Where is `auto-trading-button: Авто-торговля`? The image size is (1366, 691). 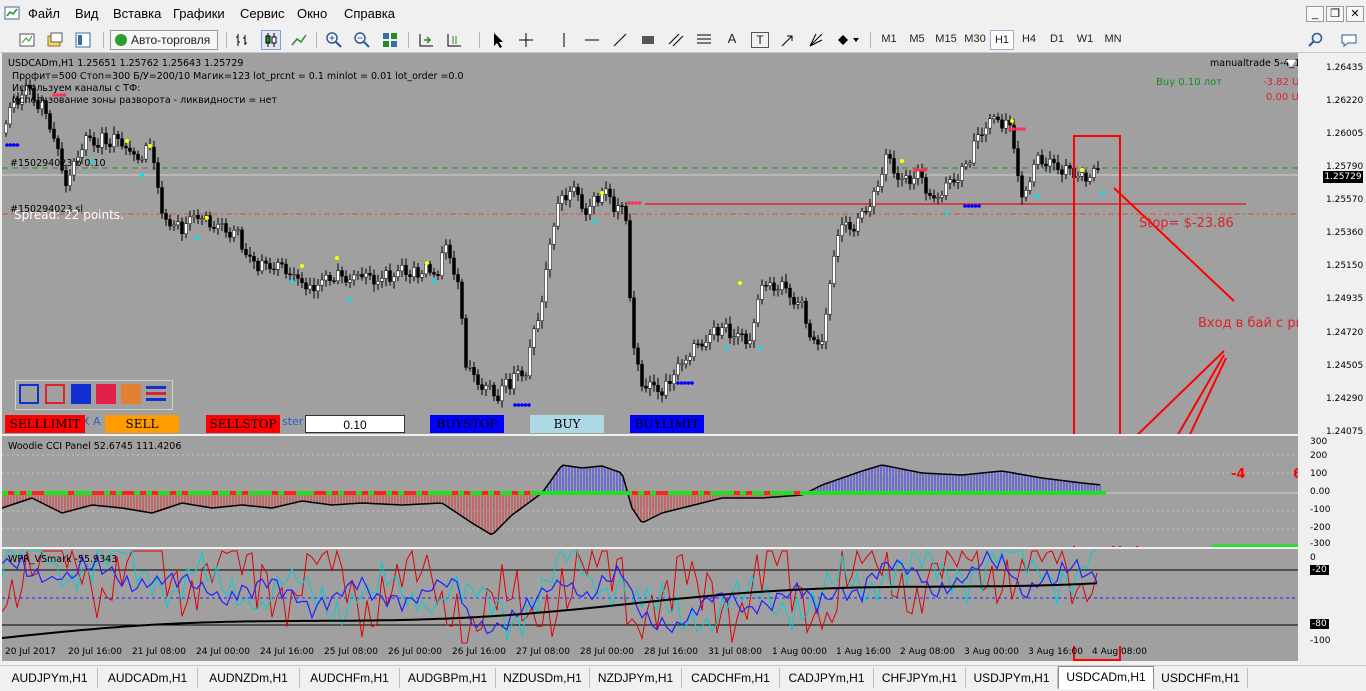 auto-trading-button: Авто-торговля is located at coordinates (164, 40).